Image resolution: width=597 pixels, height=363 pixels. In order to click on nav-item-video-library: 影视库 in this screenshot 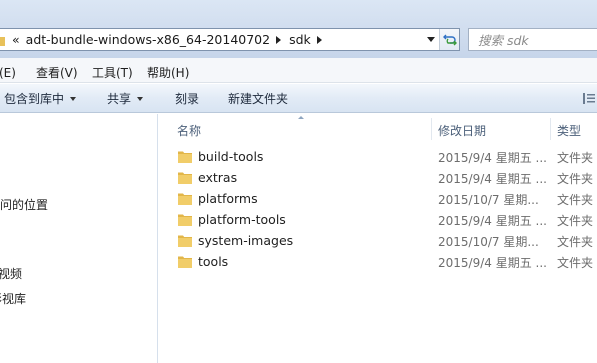, I will do `click(13, 298)`.